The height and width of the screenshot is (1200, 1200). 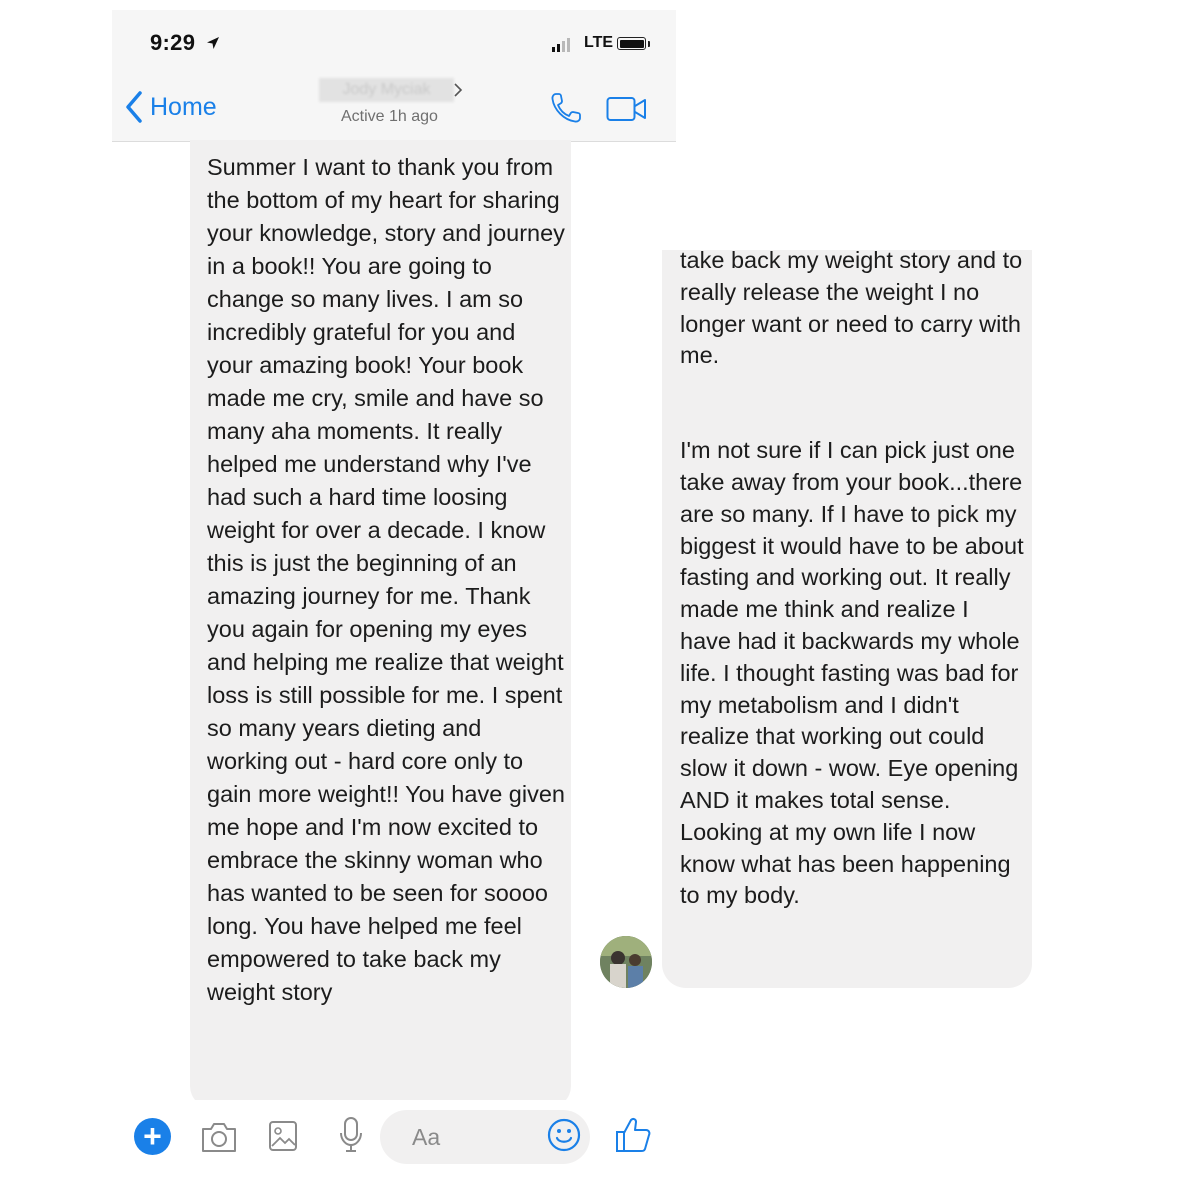 I want to click on smiley-icon, so click(x=564, y=1135).